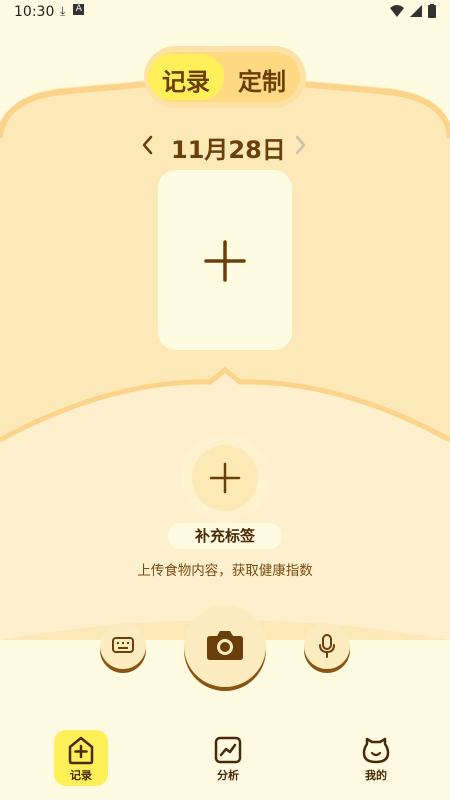  Describe the element at coordinates (376, 775) in the screenshot. I see `nav-label-mine: 我的` at that location.